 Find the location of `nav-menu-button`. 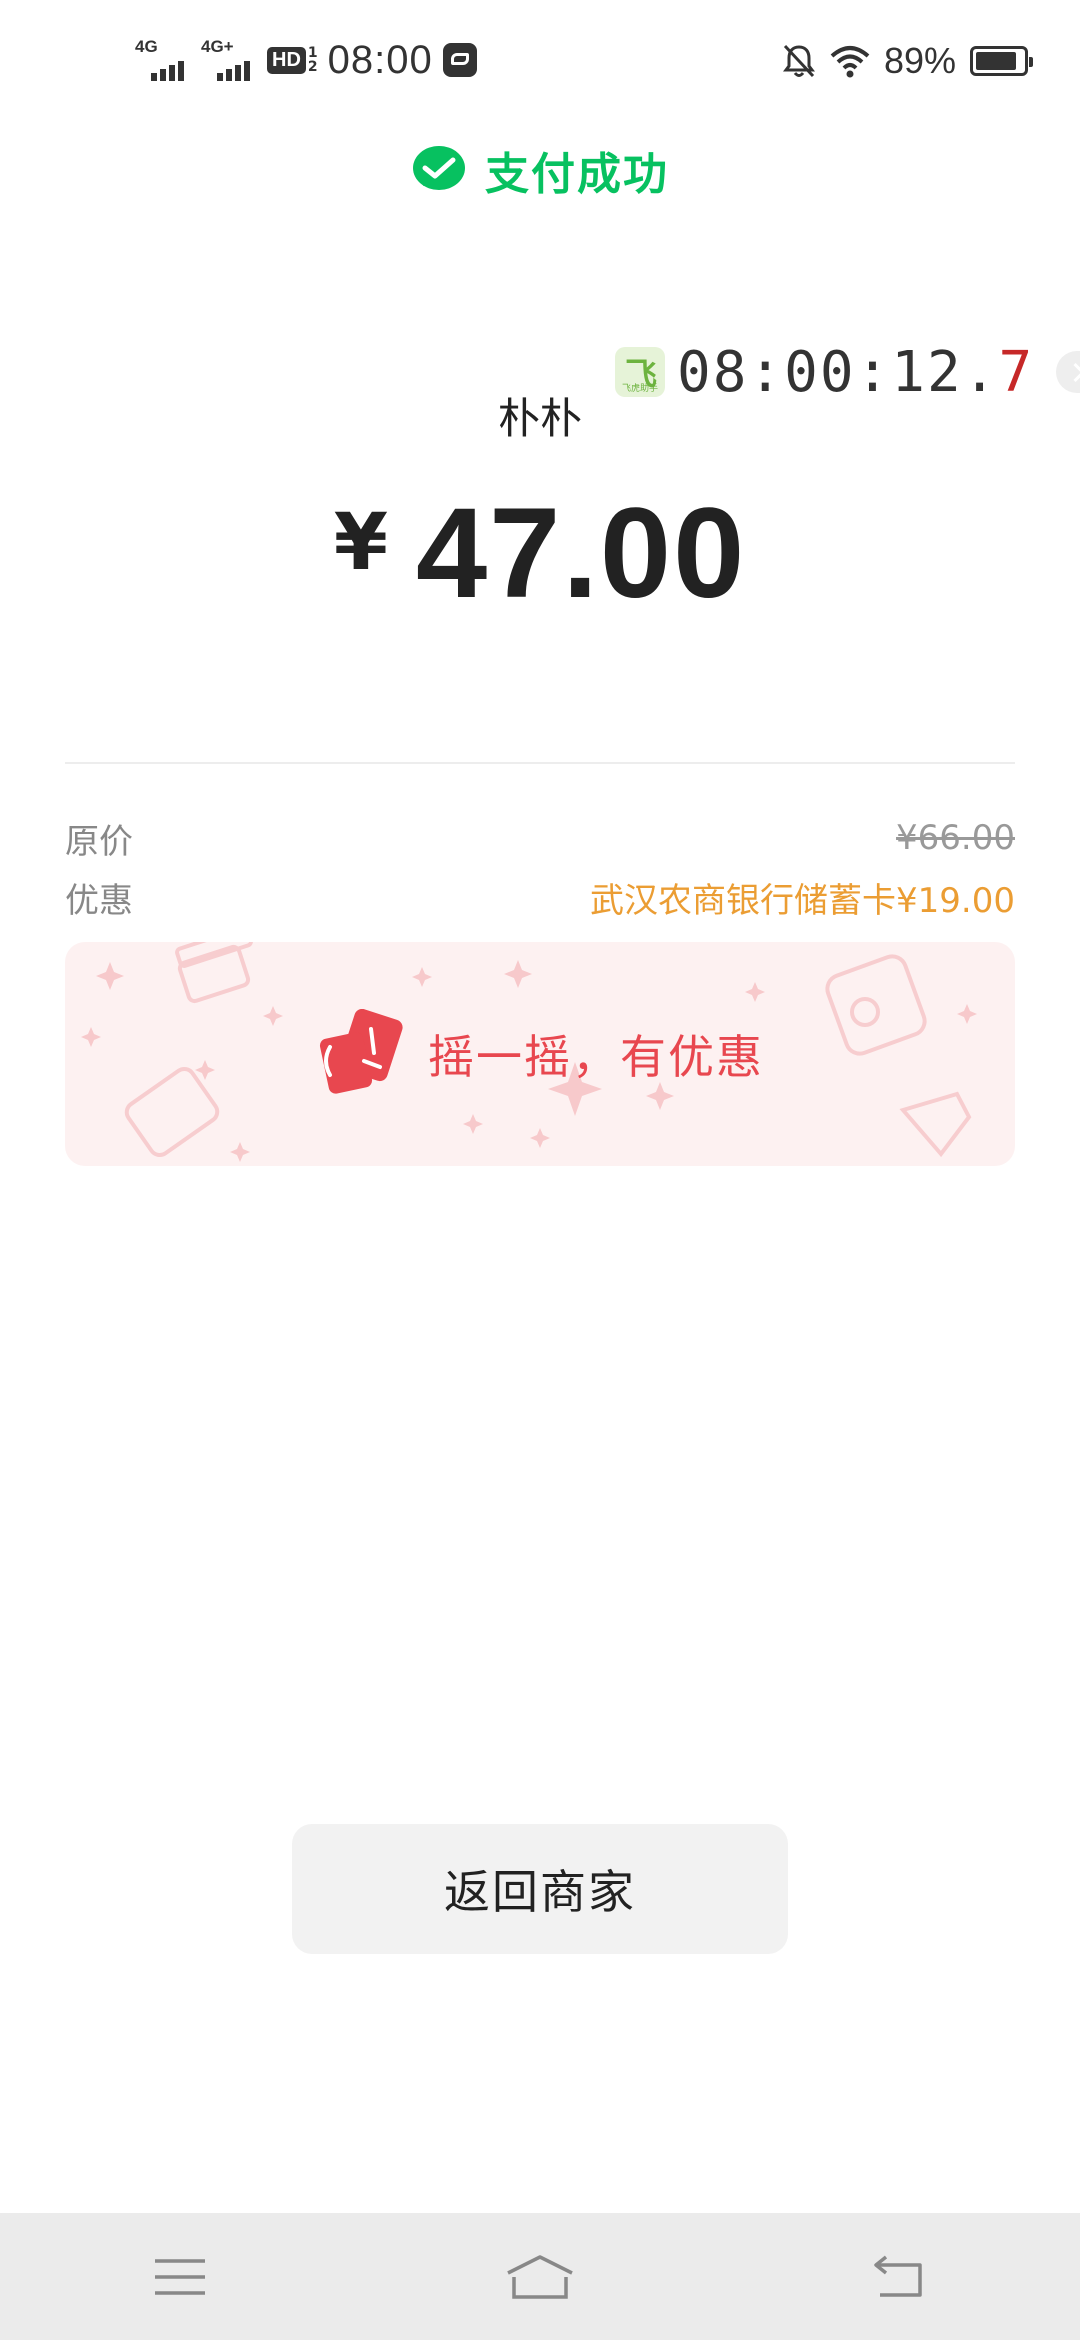

nav-menu-button is located at coordinates (180, 2277).